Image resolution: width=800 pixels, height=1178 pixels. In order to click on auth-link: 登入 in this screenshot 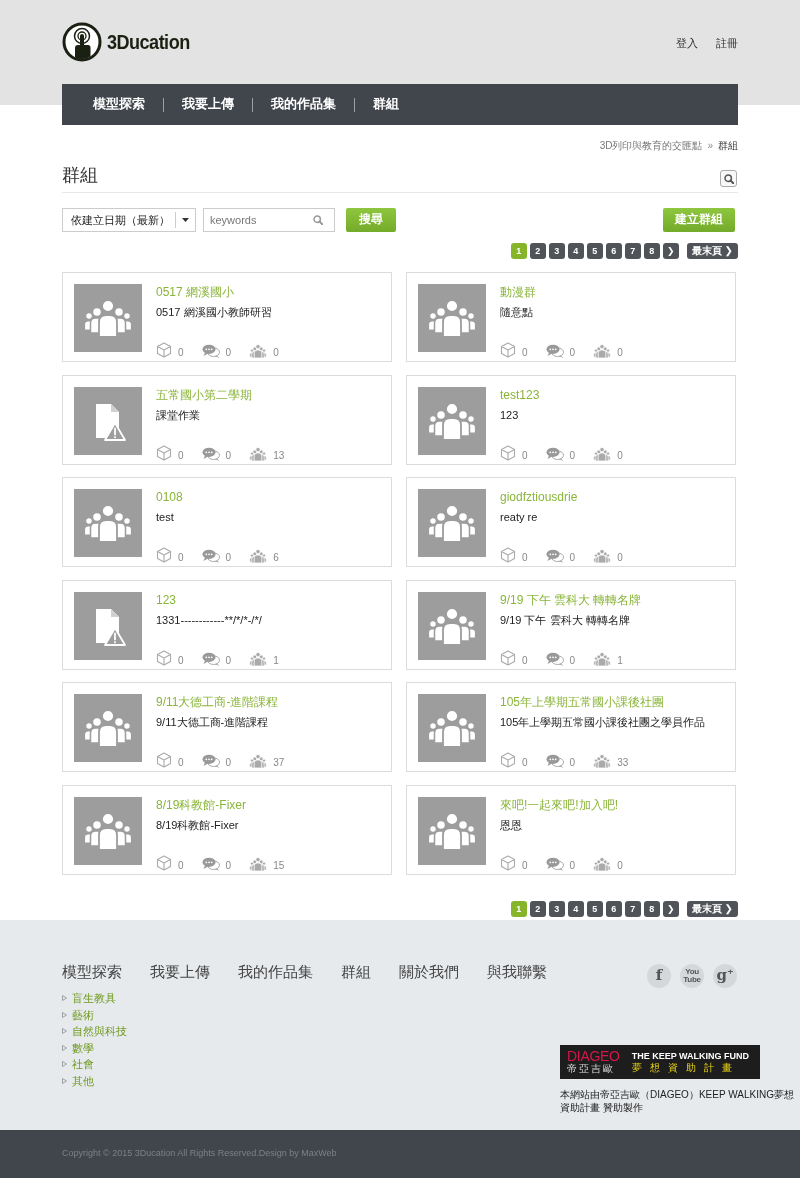, I will do `click(687, 43)`.